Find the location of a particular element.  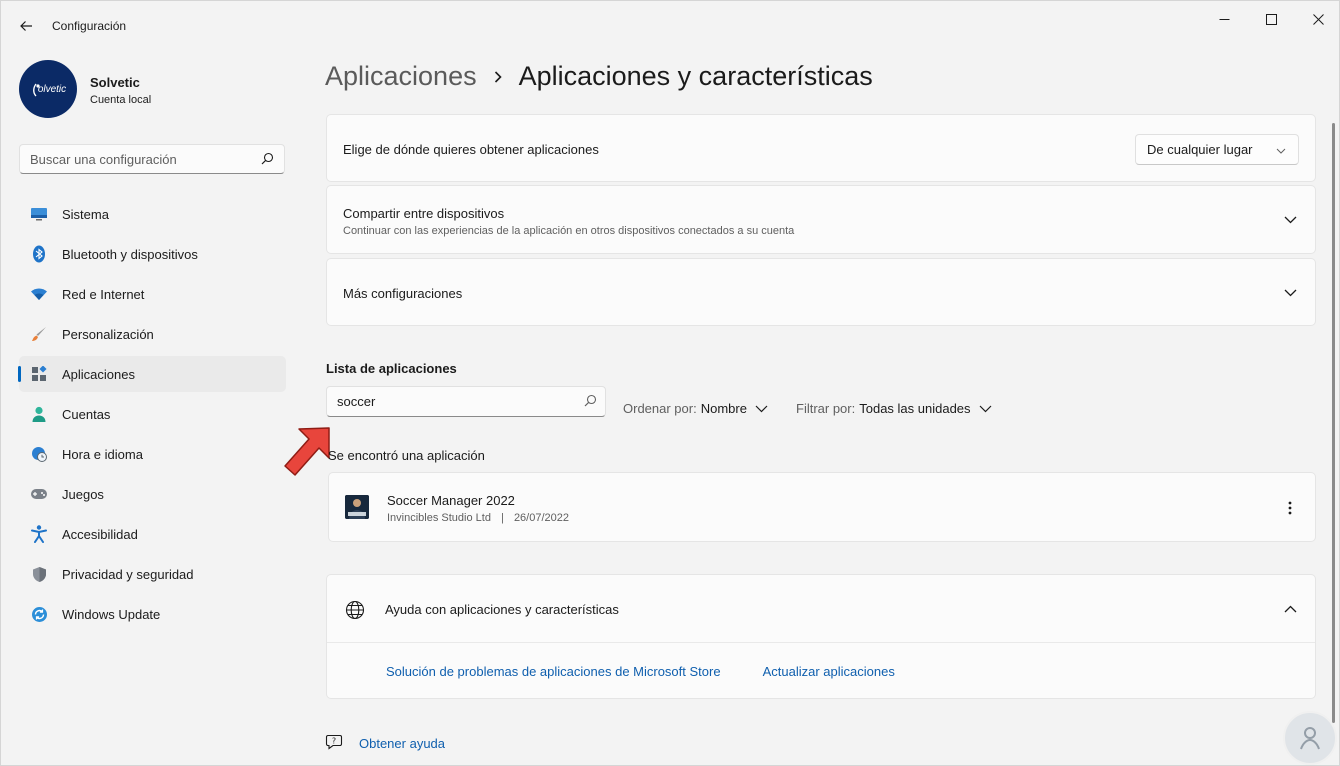

app-search-input is located at coordinates (447, 401).